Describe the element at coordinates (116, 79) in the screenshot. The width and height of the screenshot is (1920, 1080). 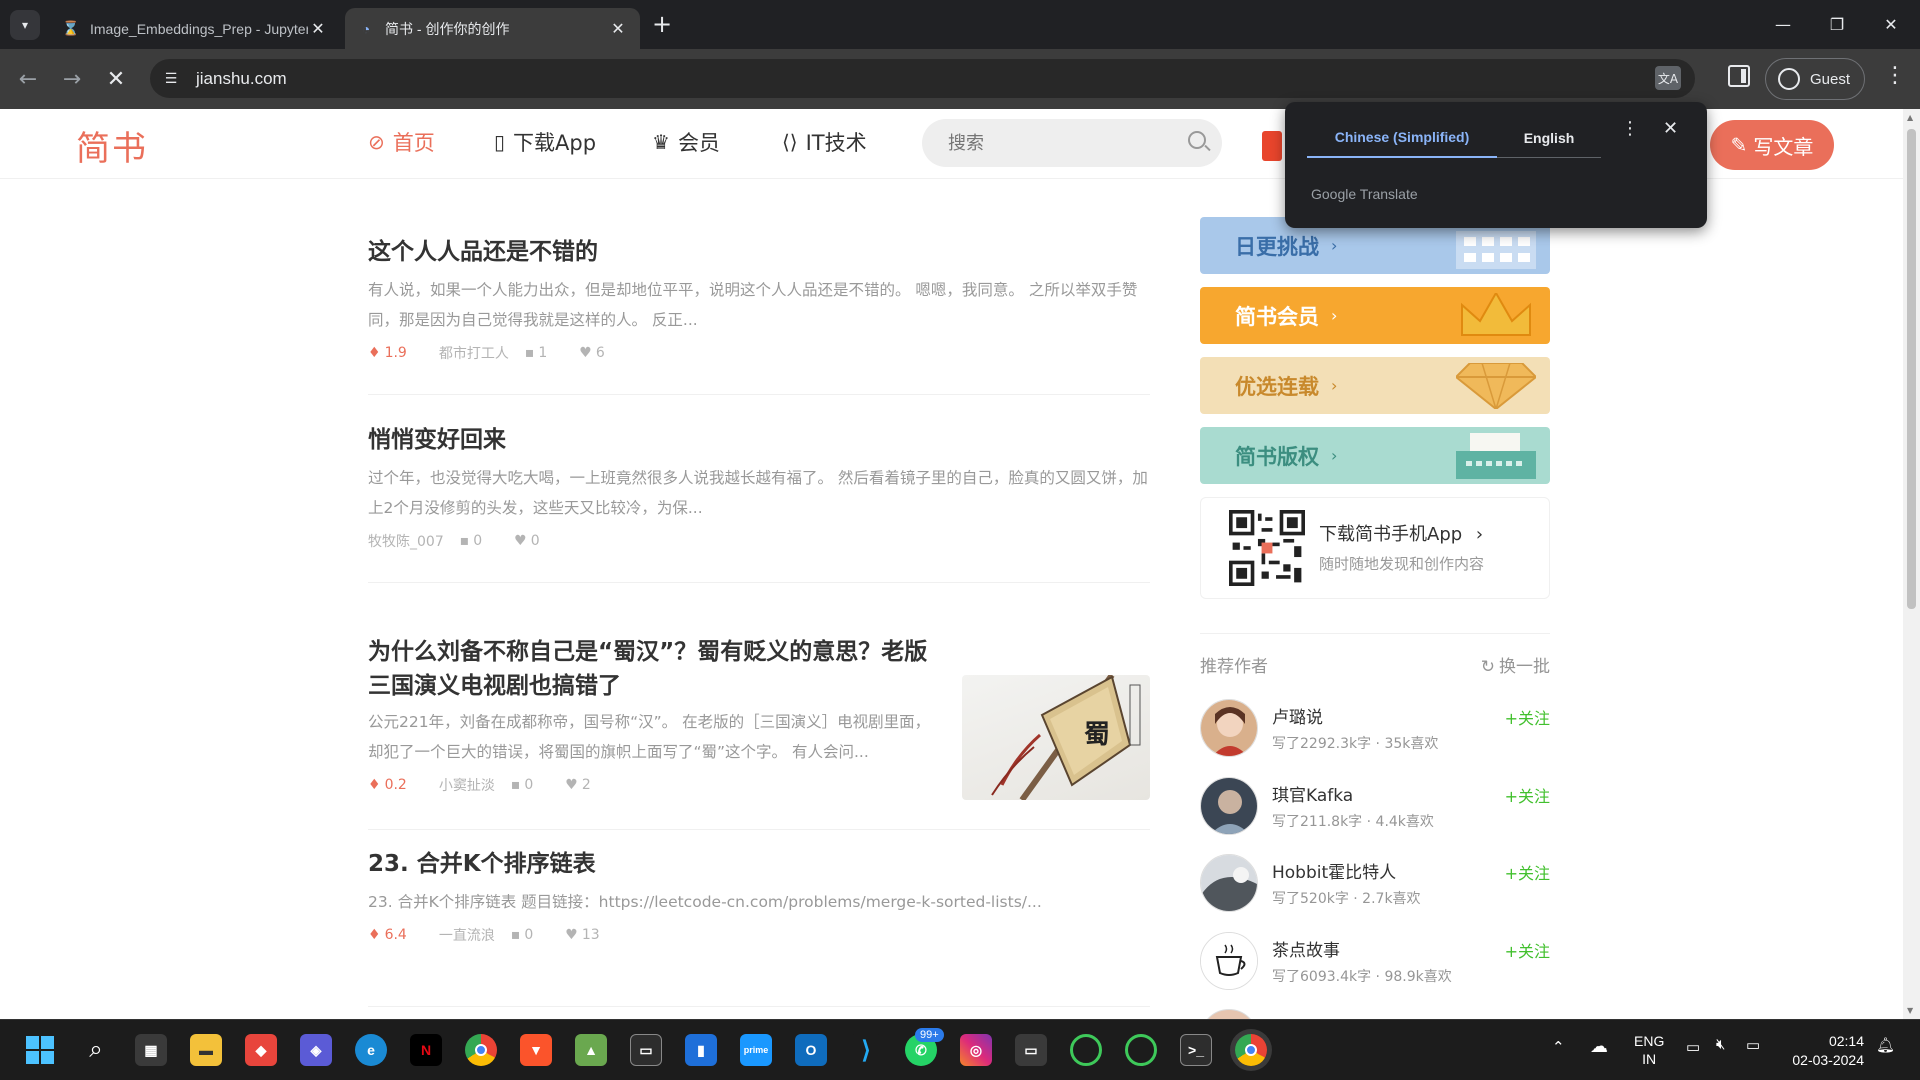
I see `stop-loading-button: ✕` at that location.